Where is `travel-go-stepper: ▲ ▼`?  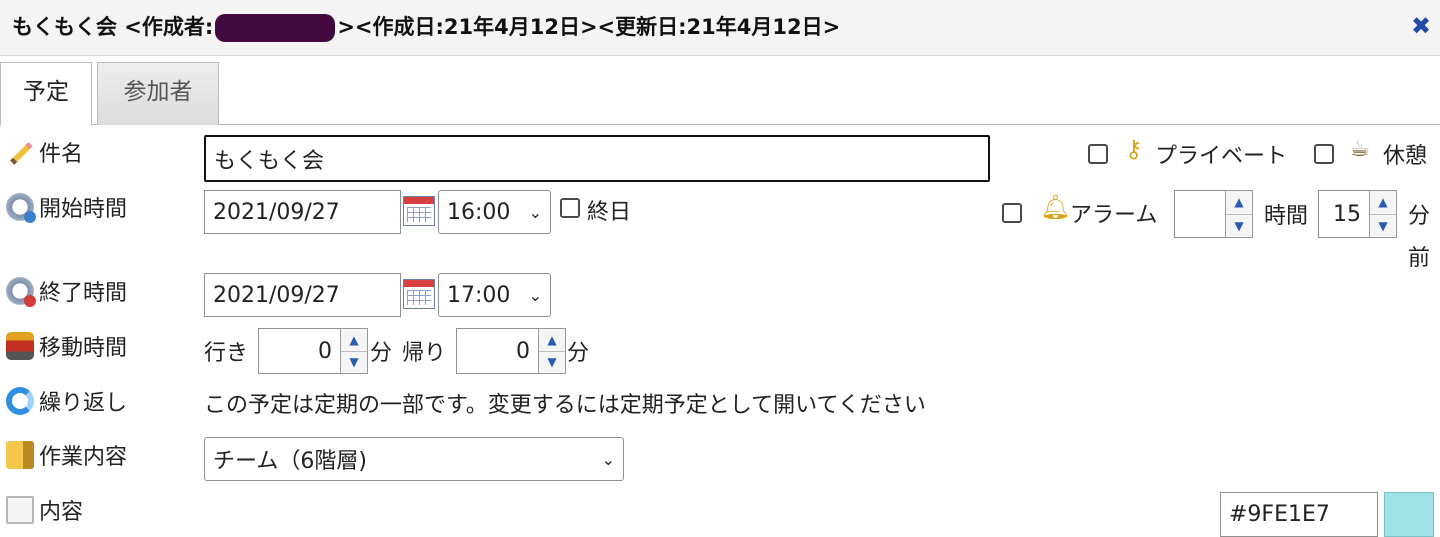 travel-go-stepper: ▲ ▼ is located at coordinates (354, 351).